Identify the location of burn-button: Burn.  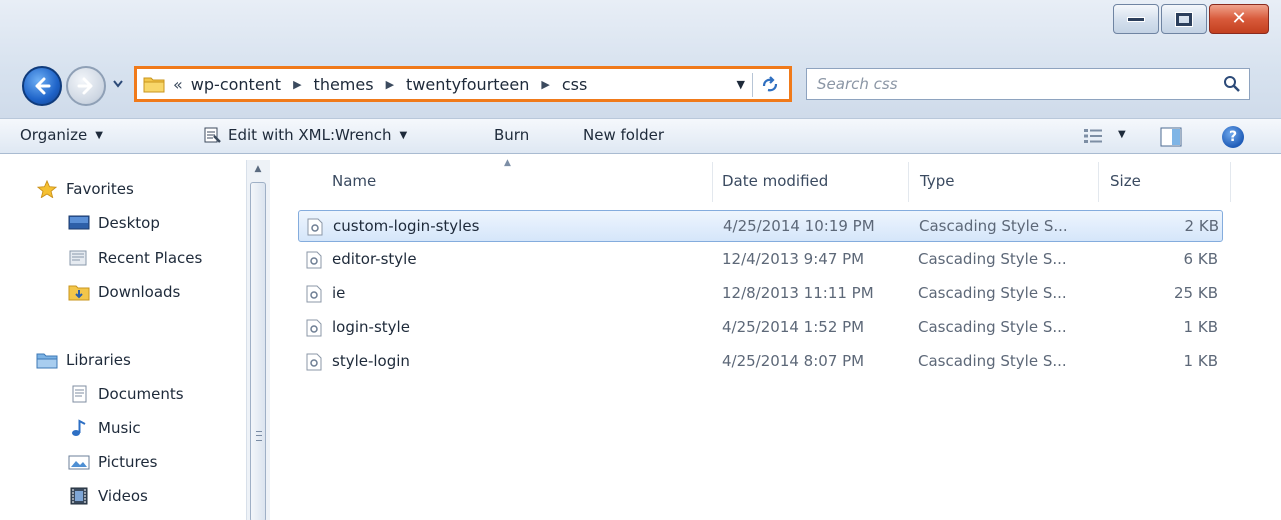
(511, 135).